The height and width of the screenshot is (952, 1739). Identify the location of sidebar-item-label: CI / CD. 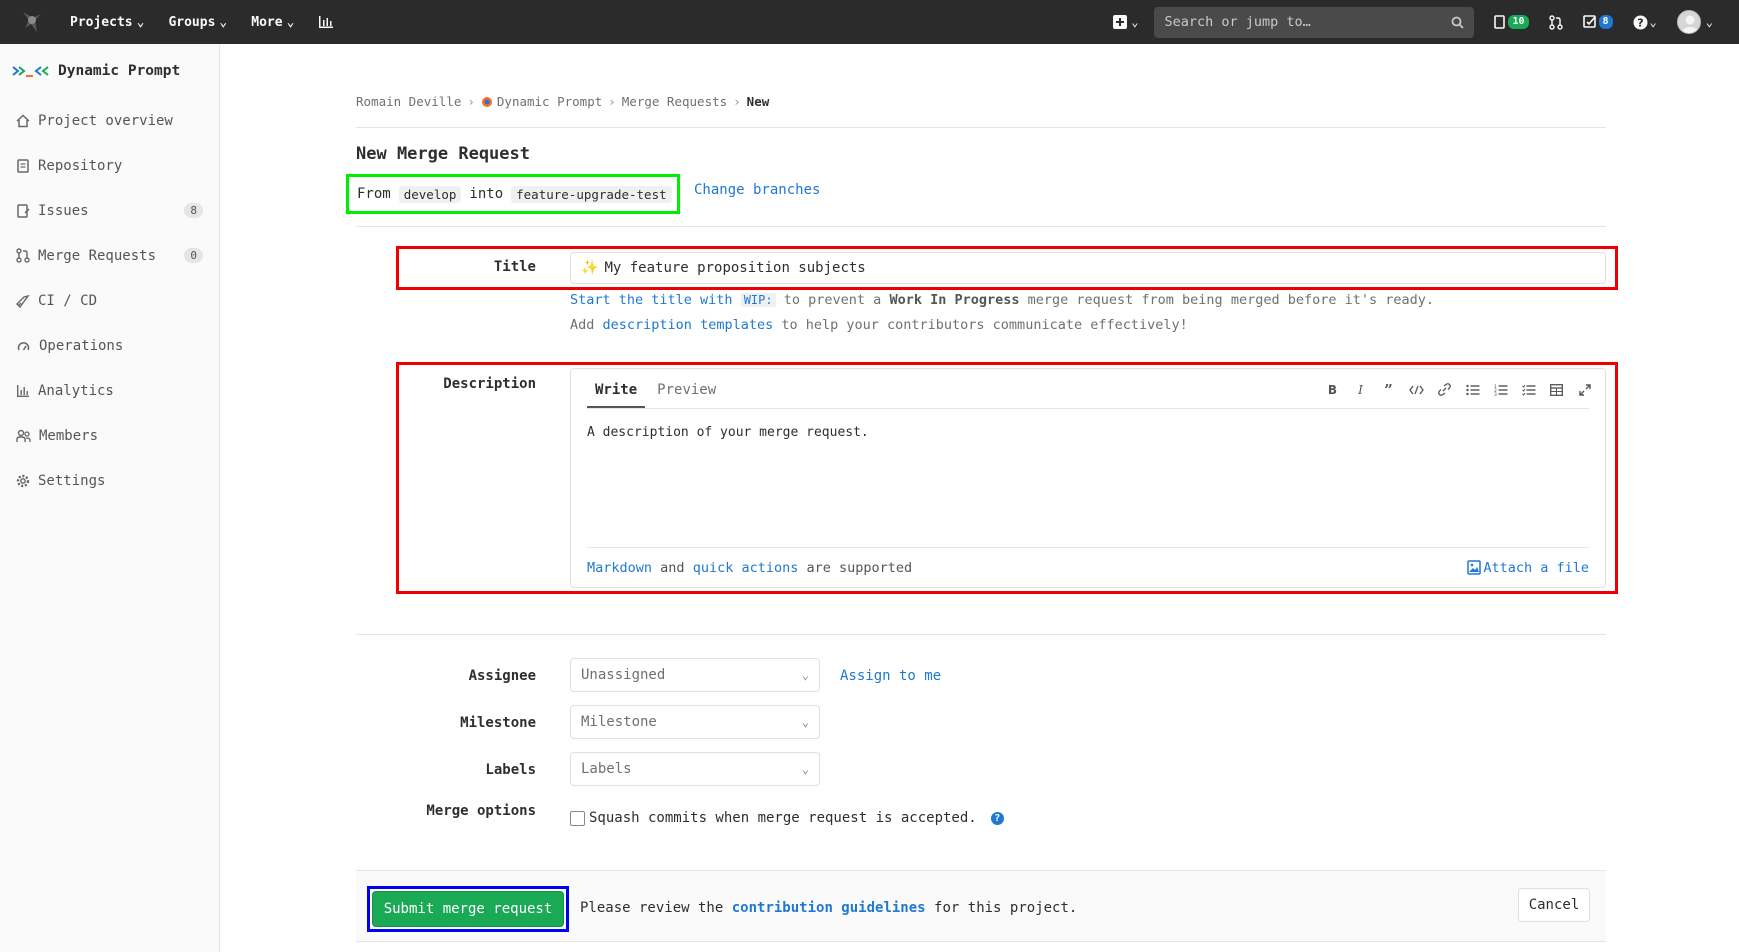
(68, 300).